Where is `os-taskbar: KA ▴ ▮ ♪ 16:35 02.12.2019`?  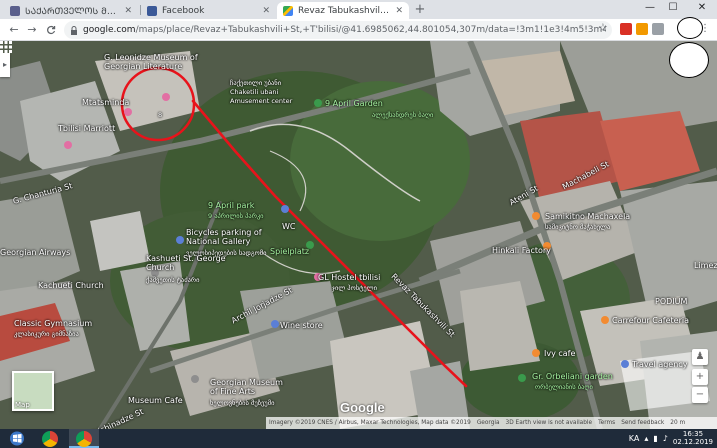
os-taskbar: KA ▴ ▮ ♪ 16:35 02.12.2019 is located at coordinates (358, 438).